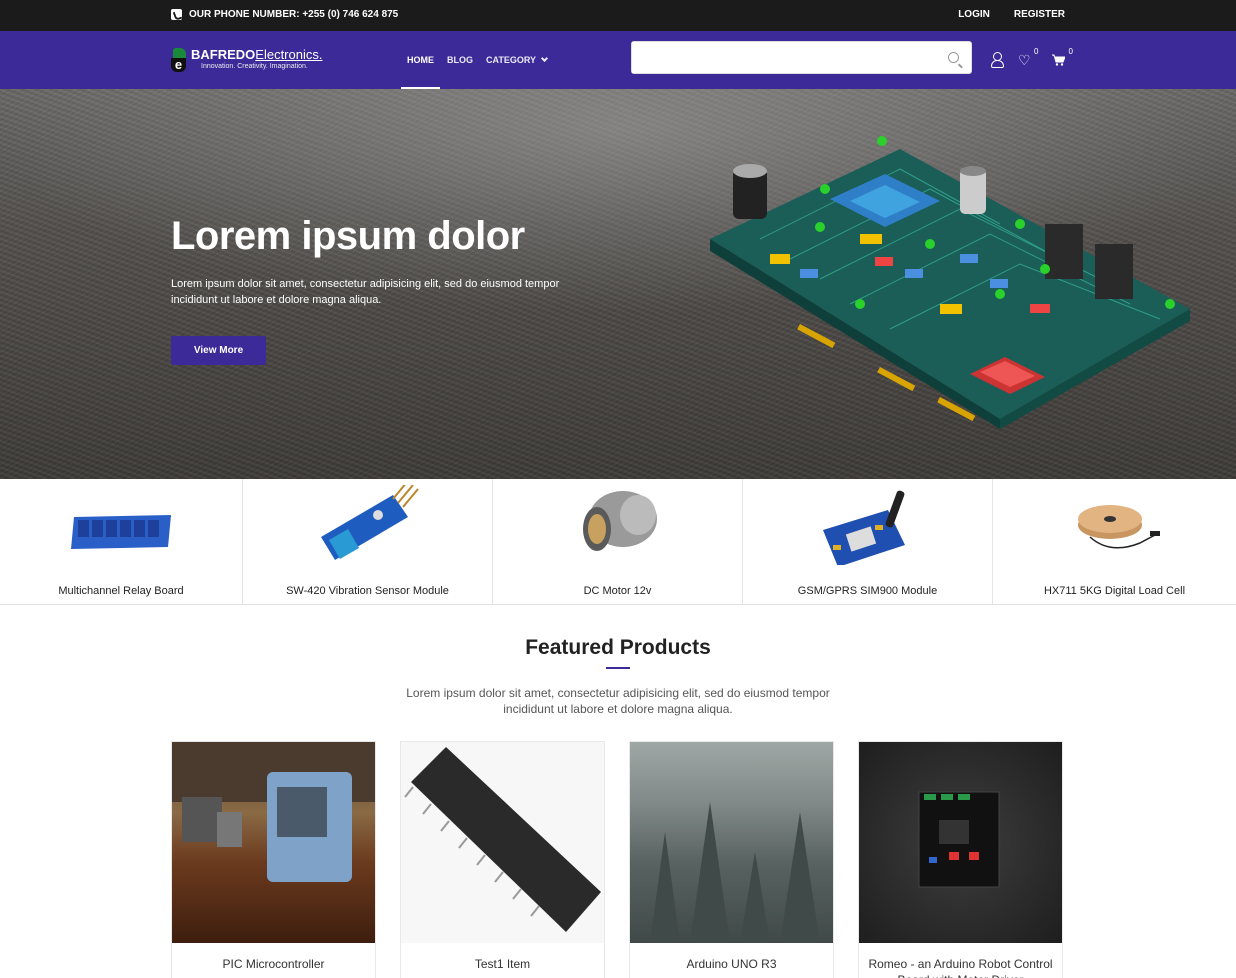  Describe the element at coordinates (367, 591) in the screenshot. I see `category-label: SW-420 Vibration Sensor Module` at that location.